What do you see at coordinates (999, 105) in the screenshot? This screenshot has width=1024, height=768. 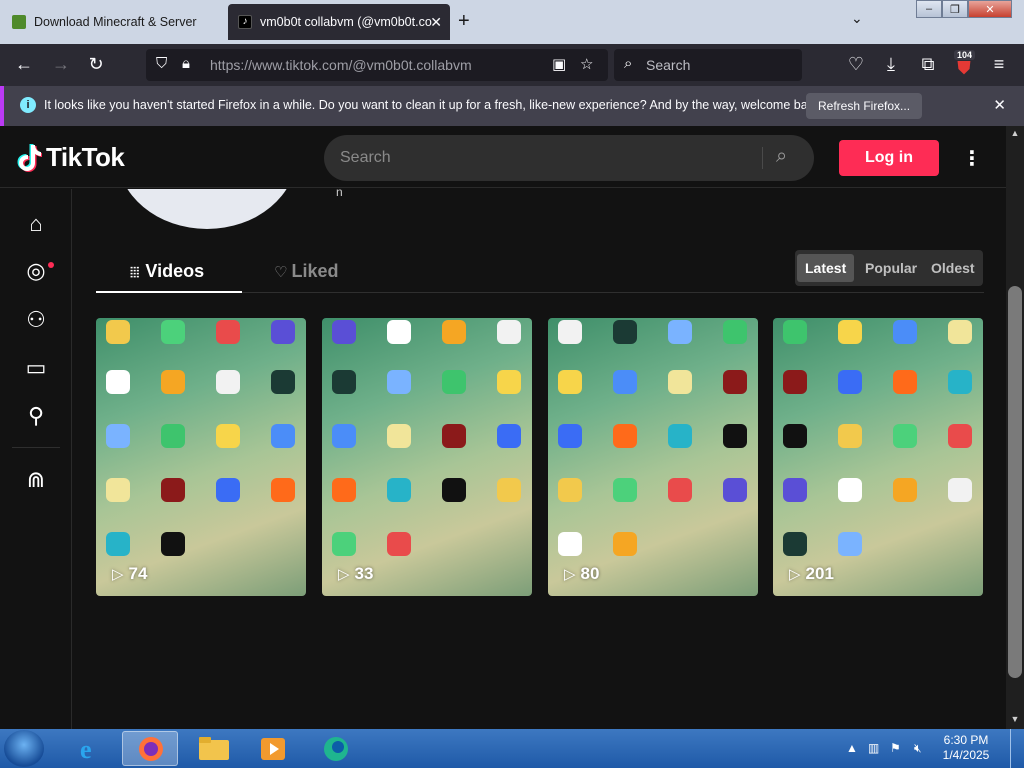 I see `close-notification-icon: ✕` at bounding box center [999, 105].